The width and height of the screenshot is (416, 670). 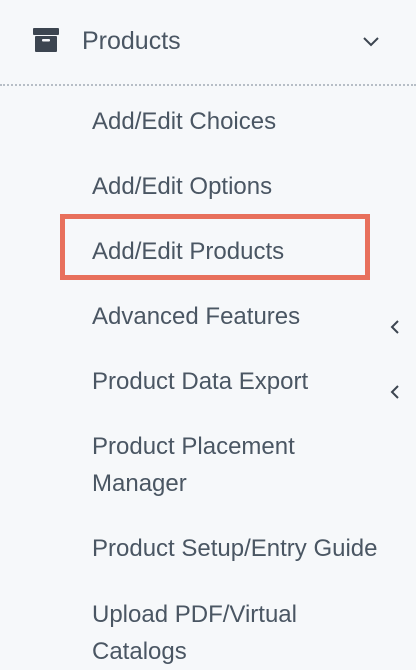 I want to click on menu-item-label: Add/Edit Products, so click(x=188, y=251).